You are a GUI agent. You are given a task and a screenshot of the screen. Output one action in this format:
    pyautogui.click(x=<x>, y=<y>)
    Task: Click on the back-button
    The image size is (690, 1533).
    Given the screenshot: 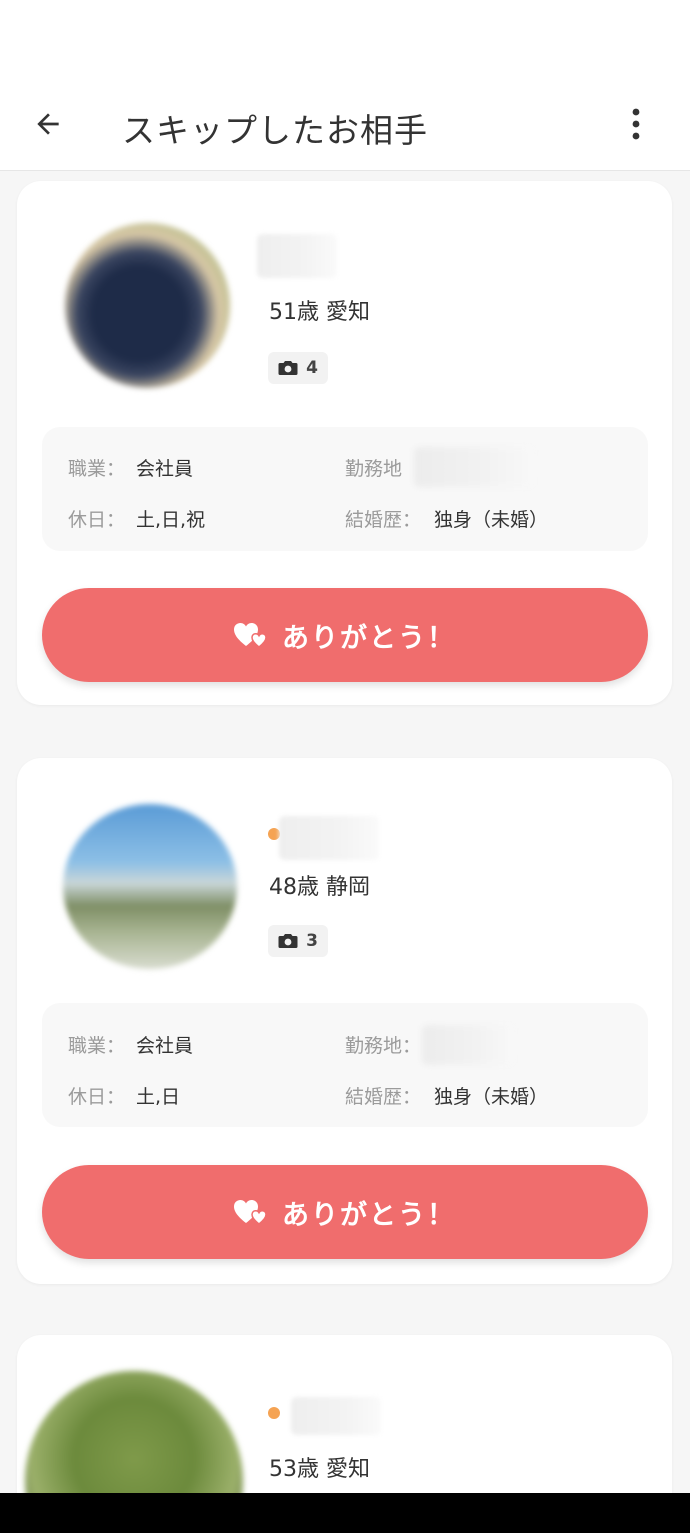 What is the action you would take?
    pyautogui.click(x=48, y=124)
    